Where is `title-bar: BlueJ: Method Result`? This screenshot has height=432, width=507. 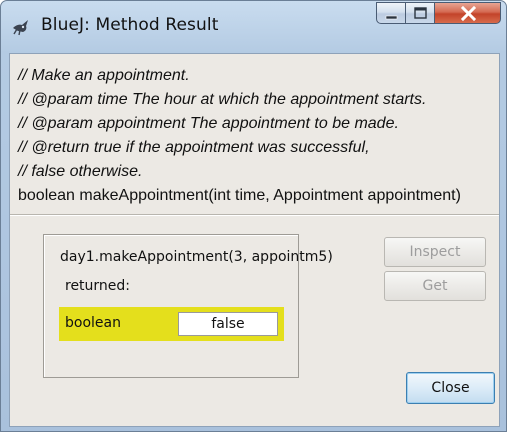
title-bar: BlueJ: Method Result is located at coordinates (253, 27).